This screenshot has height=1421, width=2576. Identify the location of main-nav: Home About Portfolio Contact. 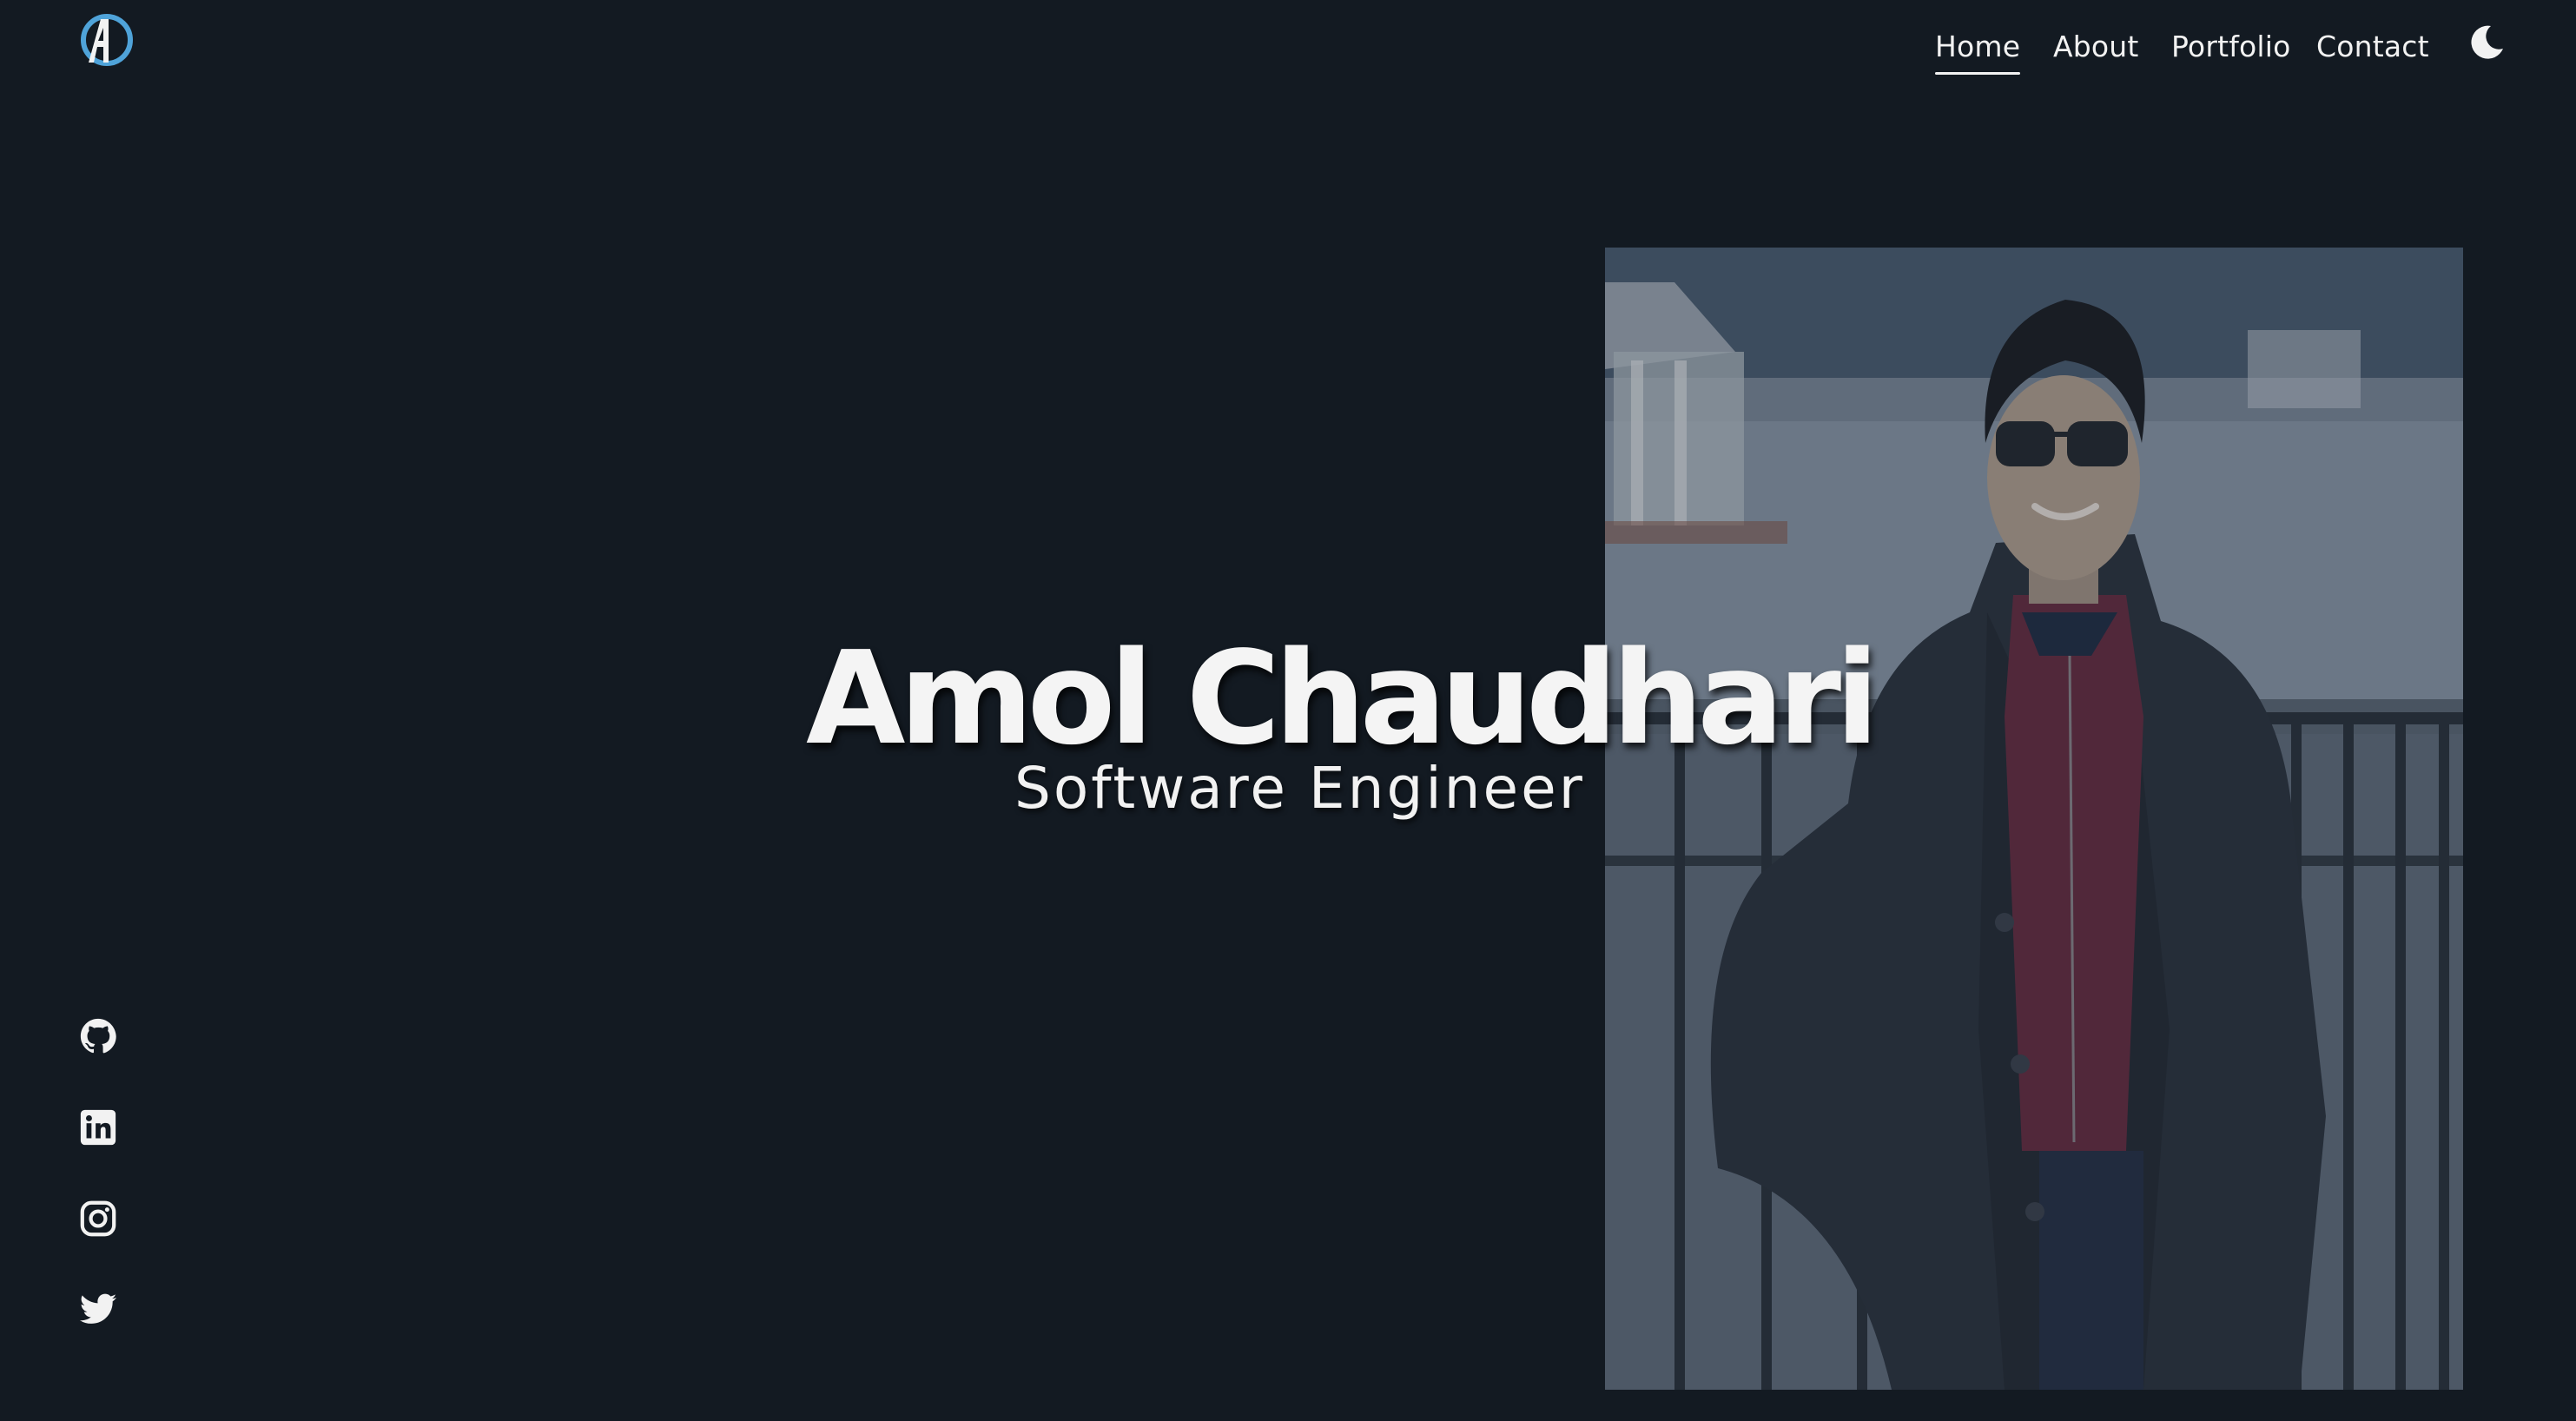
(1288, 55).